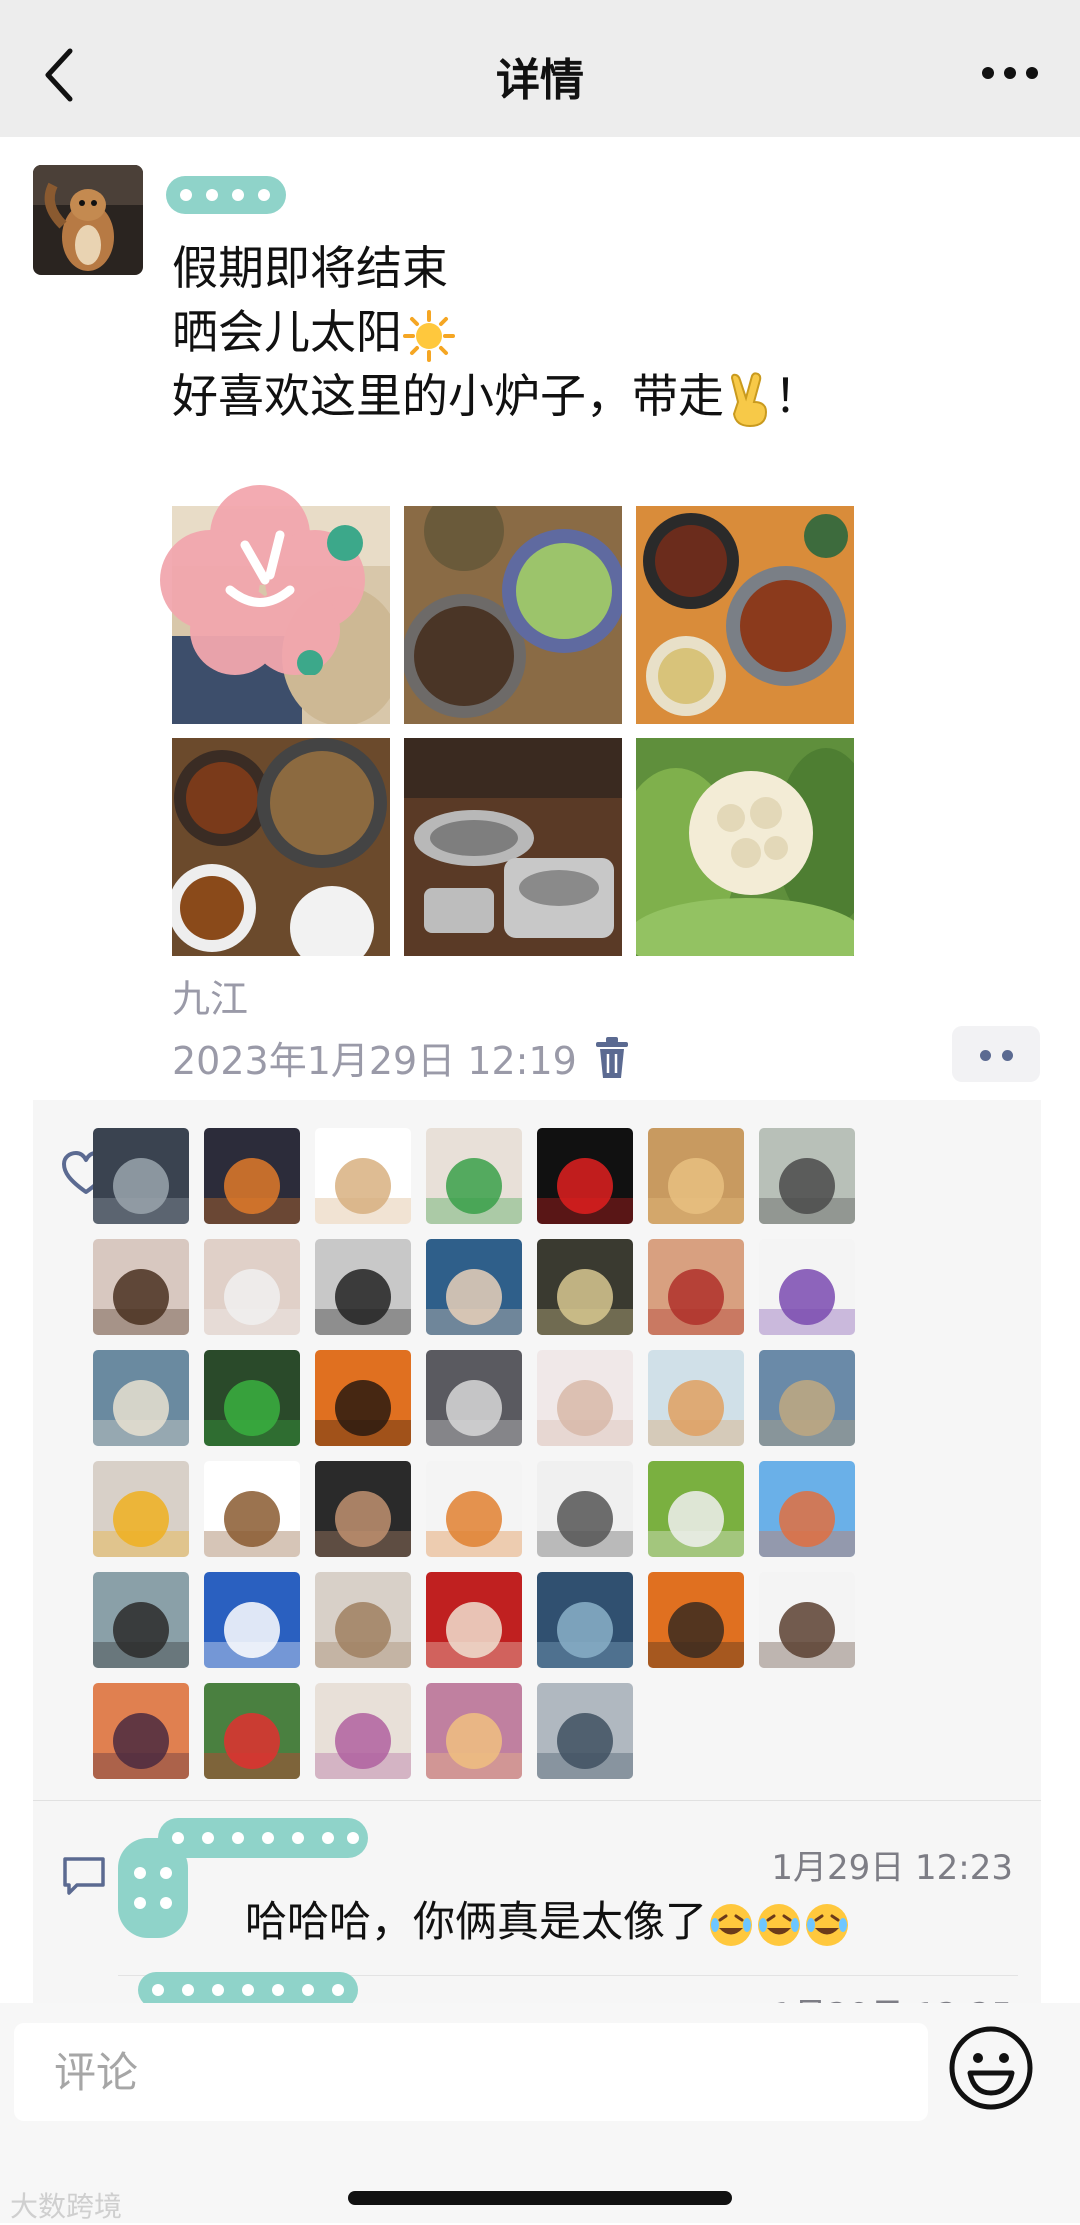  I want to click on post-line-3: 好喜欢这里的小炉子，带走, so click(448, 396).